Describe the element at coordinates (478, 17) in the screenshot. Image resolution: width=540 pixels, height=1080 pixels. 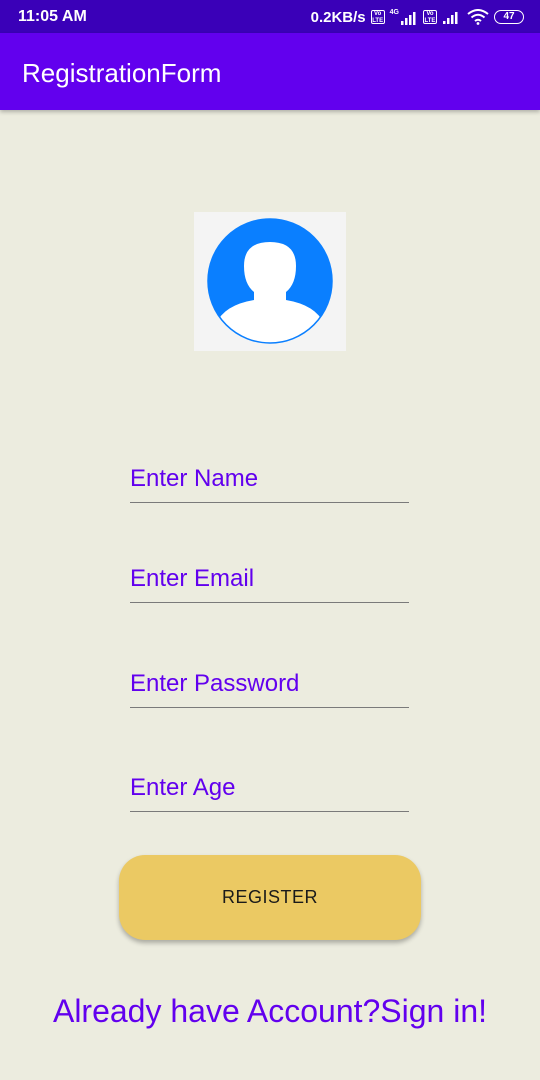
I see `wifi-icon` at that location.